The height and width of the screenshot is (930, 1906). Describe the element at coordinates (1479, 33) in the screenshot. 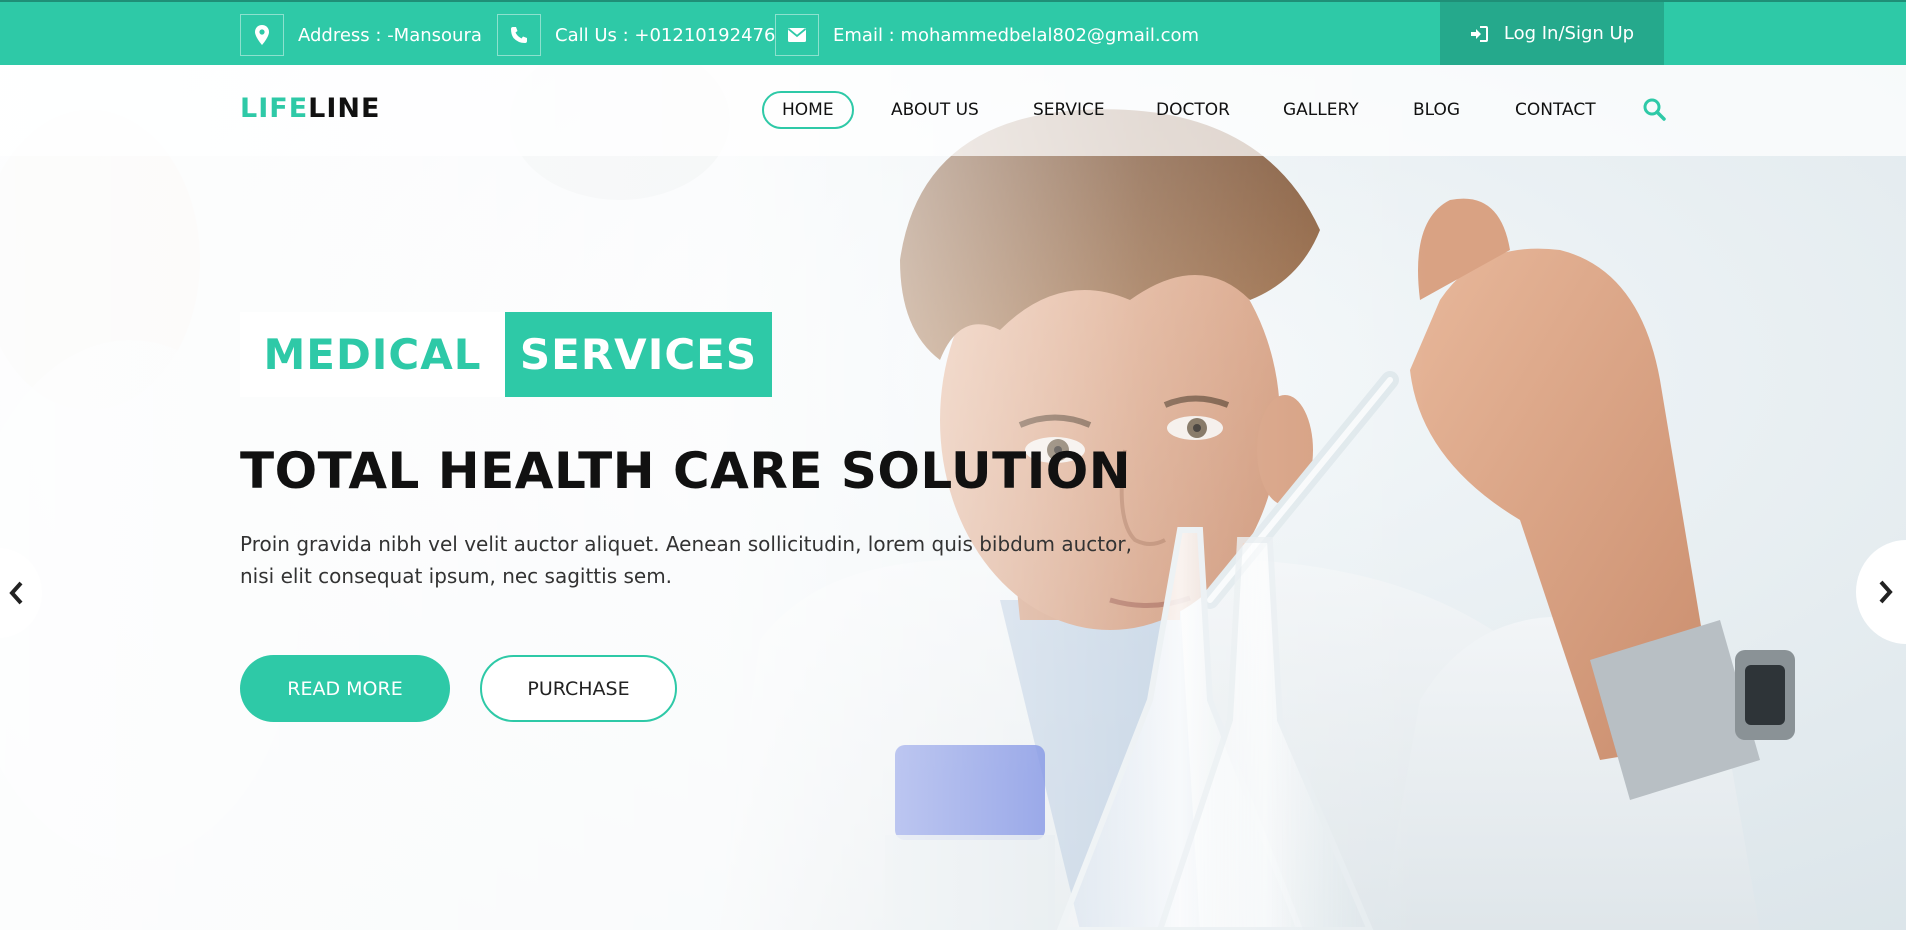

I see `sign-in-icon` at that location.